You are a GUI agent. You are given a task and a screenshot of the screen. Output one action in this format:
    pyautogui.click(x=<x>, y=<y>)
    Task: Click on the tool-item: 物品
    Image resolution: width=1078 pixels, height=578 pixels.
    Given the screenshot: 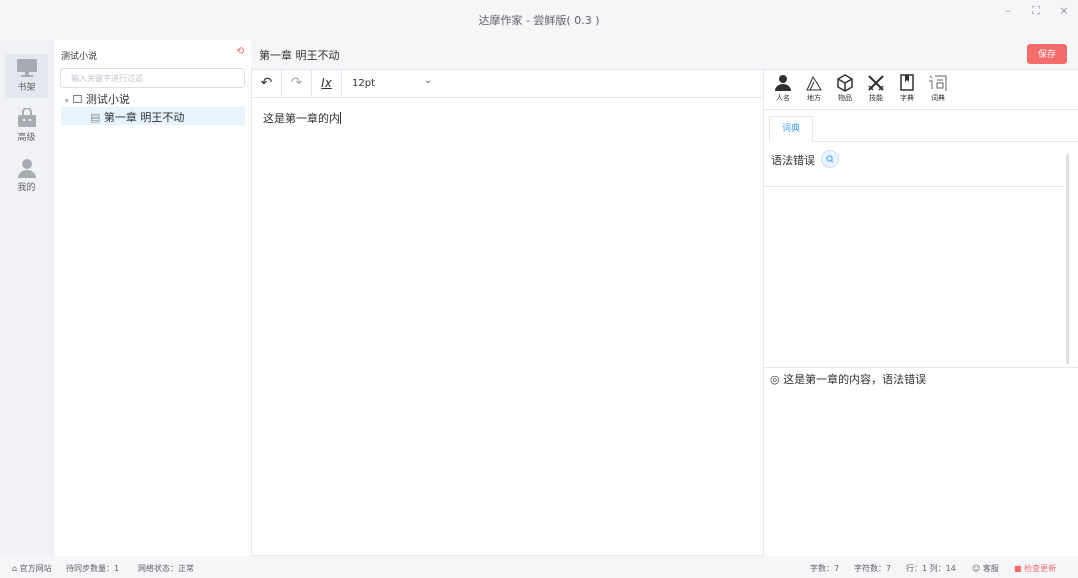 What is the action you would take?
    pyautogui.click(x=845, y=88)
    